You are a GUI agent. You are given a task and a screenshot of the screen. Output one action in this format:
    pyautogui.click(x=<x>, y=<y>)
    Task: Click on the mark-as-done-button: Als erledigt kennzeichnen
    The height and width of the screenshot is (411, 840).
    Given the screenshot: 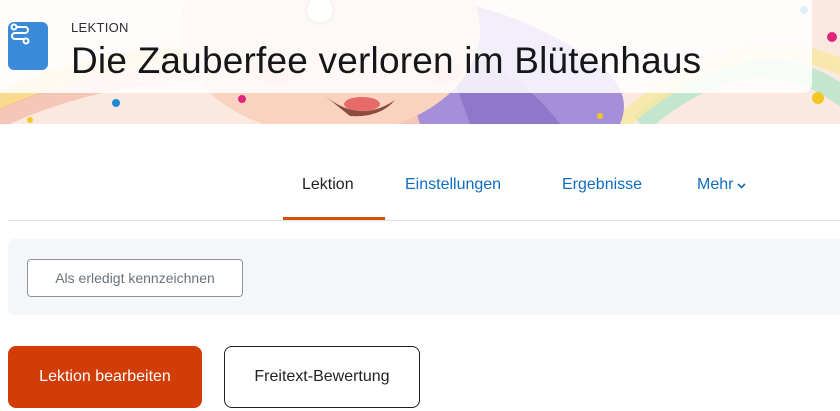 What is the action you would take?
    pyautogui.click(x=135, y=278)
    